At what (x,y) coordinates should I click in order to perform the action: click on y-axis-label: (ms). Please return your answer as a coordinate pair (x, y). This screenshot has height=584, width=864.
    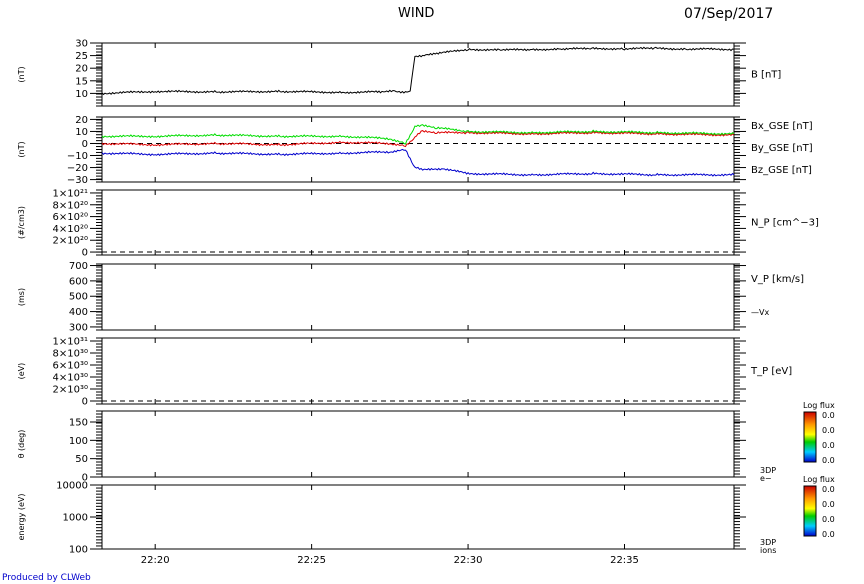
    Looking at the image, I should click on (21, 297).